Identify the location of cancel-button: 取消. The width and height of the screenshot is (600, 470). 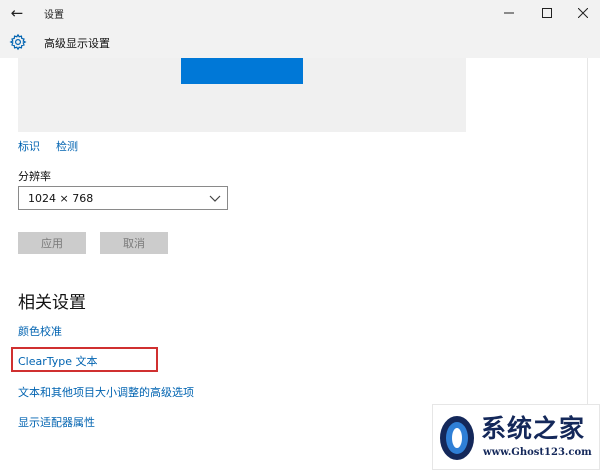
(134, 243).